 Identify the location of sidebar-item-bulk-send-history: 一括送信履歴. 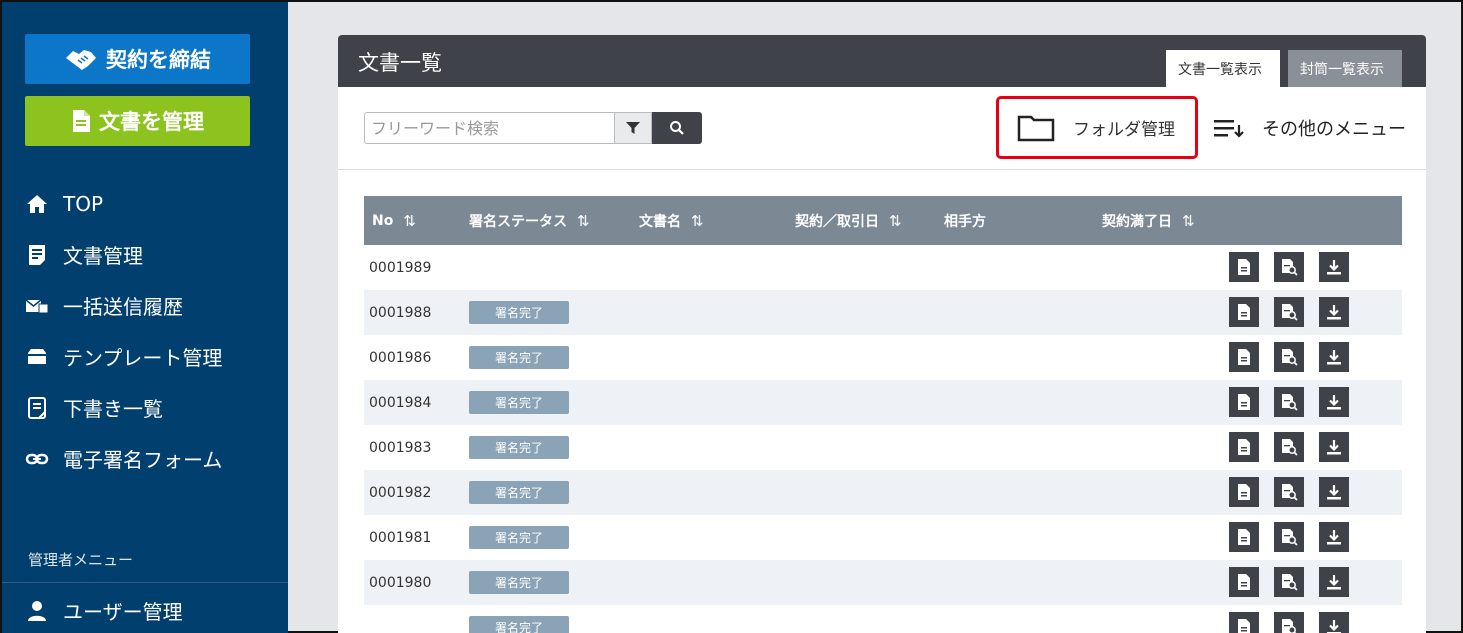
(145, 305).